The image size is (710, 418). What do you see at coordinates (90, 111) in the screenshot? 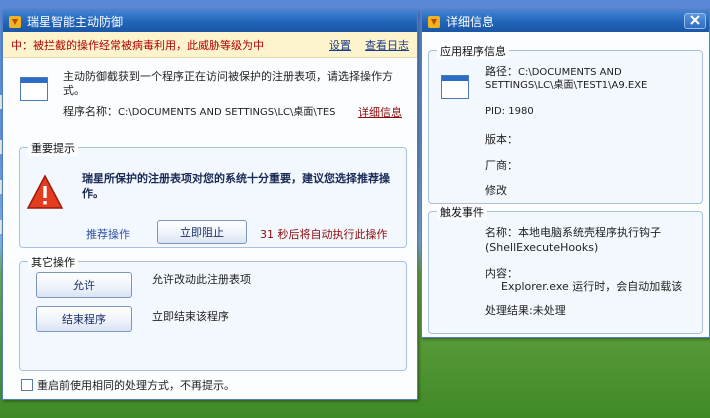
I see `program-name-label: 程序名称：` at bounding box center [90, 111].